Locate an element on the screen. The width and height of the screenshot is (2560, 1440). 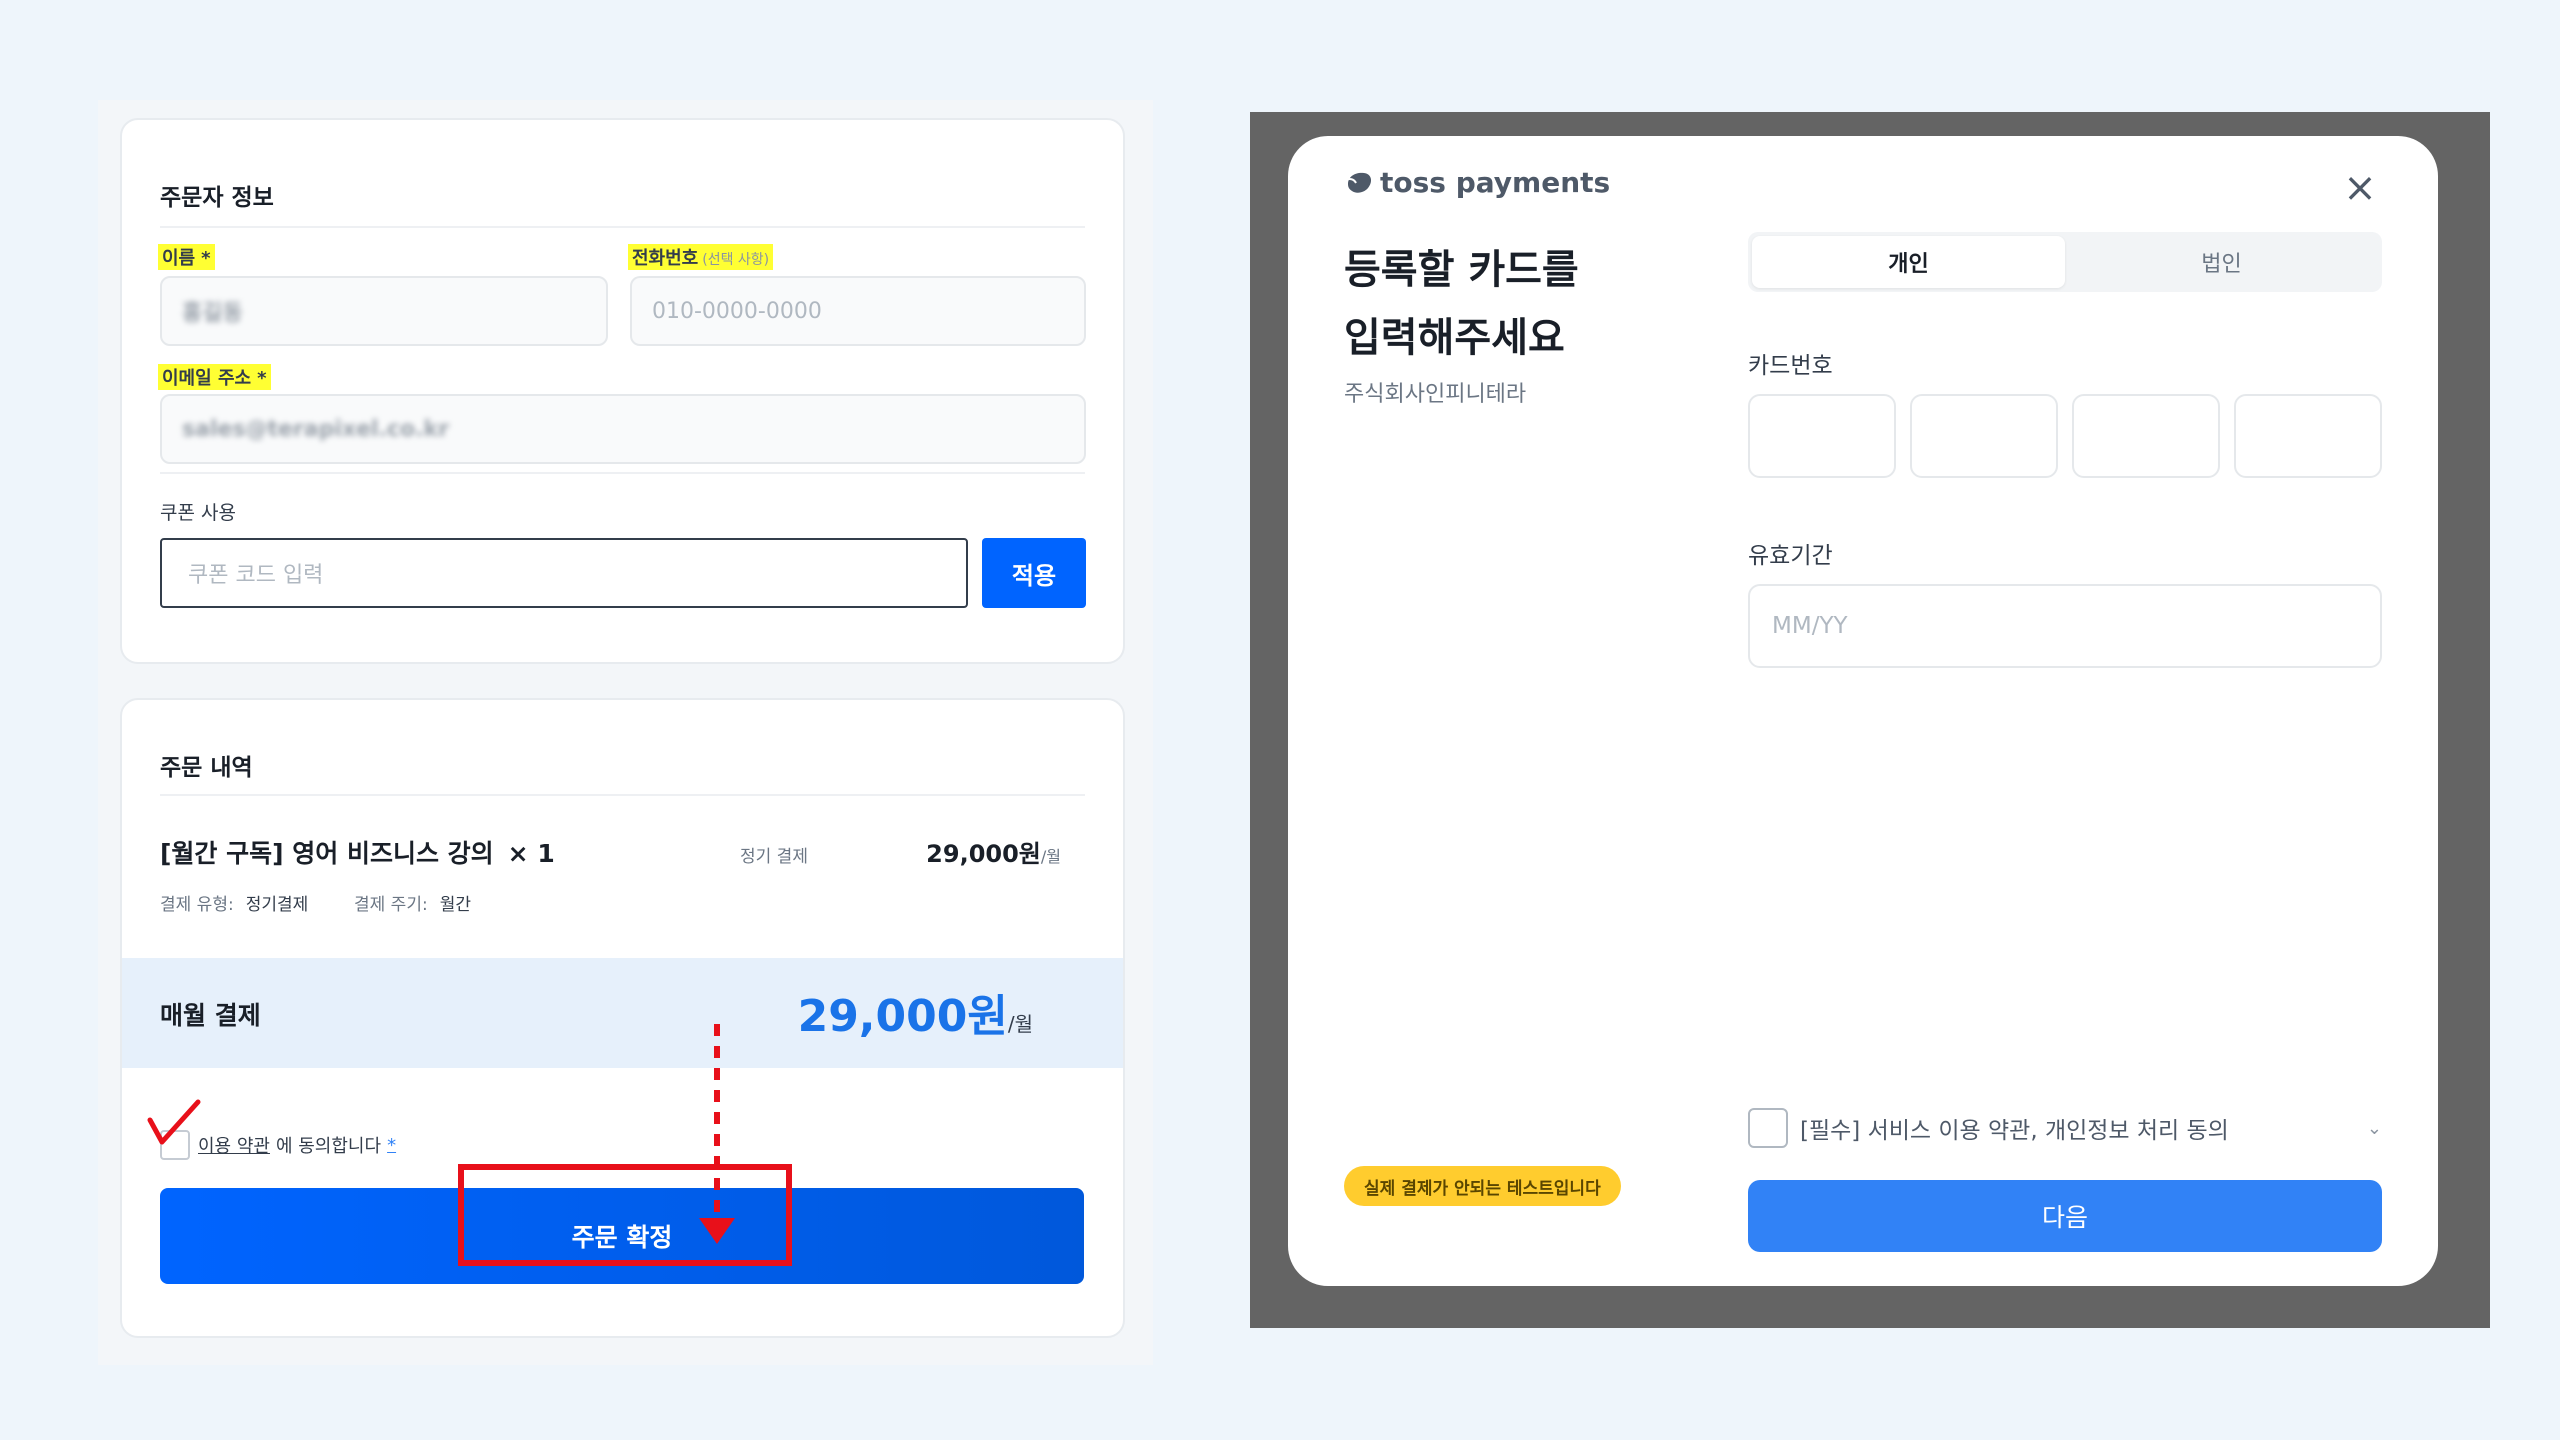
email-value: sales@terapixel.co.kr is located at coordinates (315, 429).